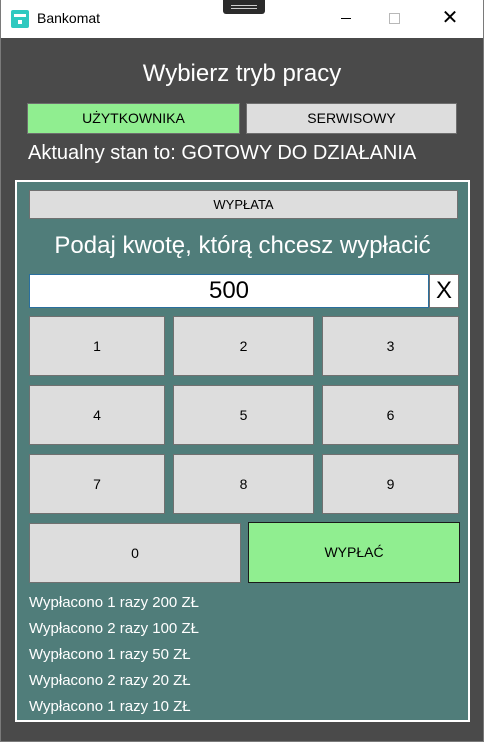  What do you see at coordinates (243, 415) in the screenshot?
I see `key-5-button: 5` at bounding box center [243, 415].